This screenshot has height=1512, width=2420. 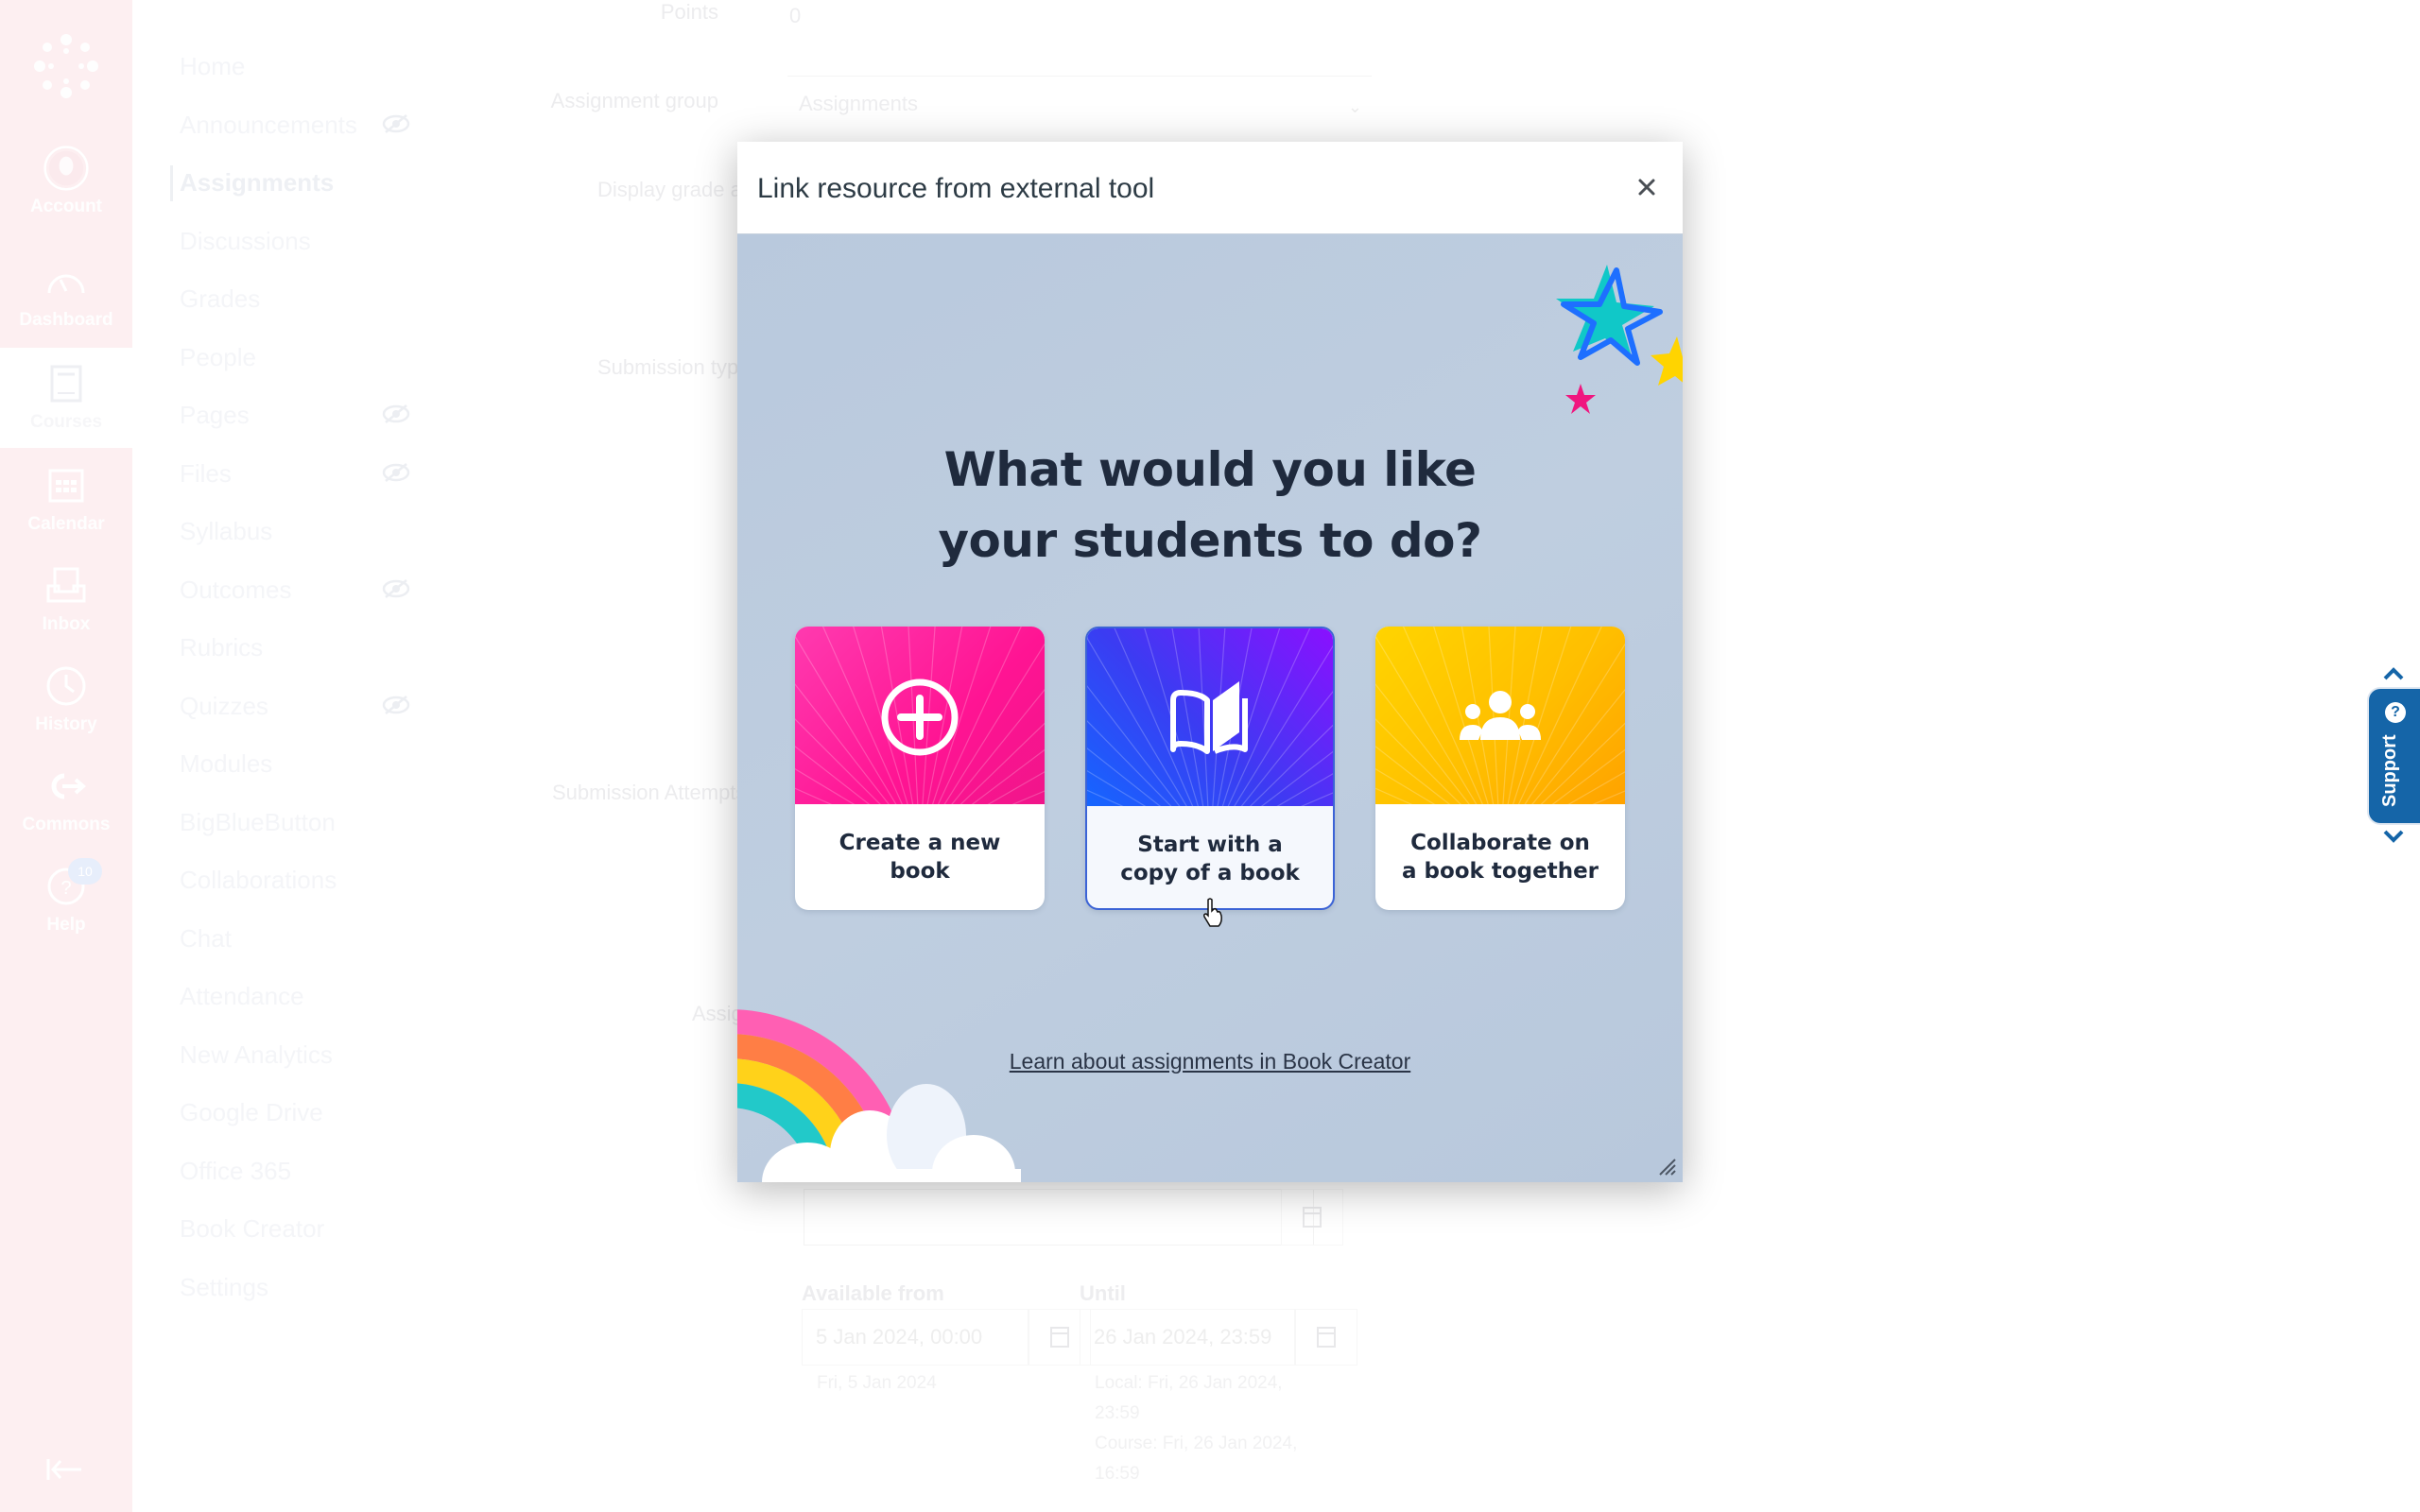 I want to click on course-nav-item: Settings, so click(x=293, y=1288).